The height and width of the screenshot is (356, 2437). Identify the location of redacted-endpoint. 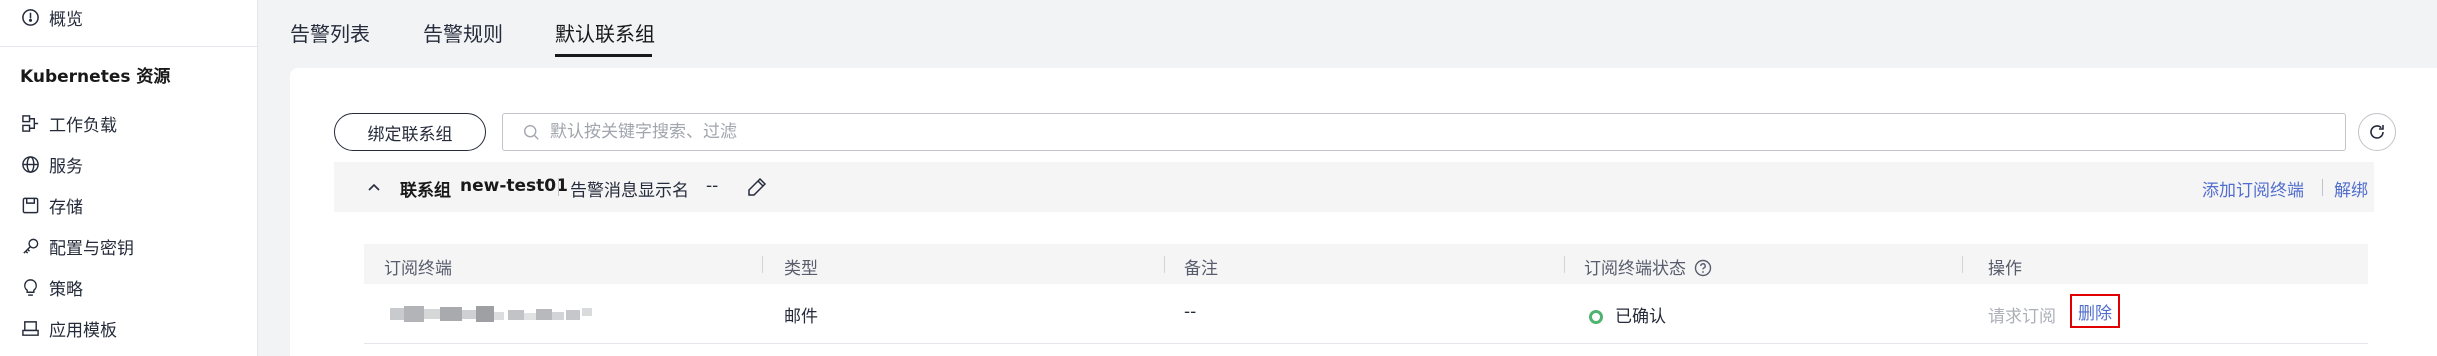
(491, 314).